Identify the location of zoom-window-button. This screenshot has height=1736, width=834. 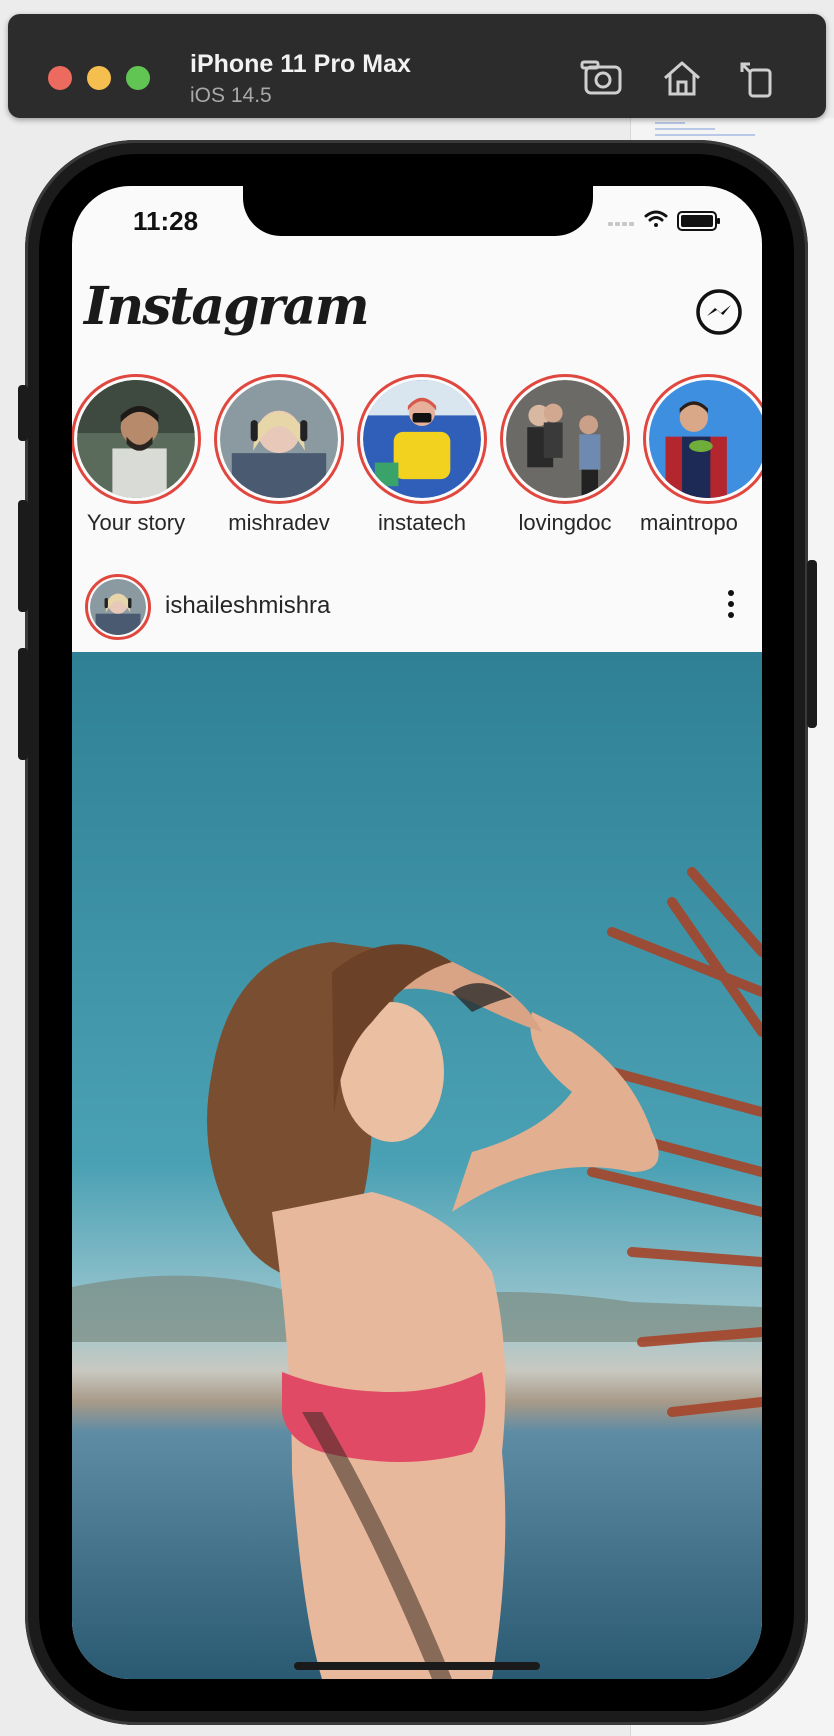
(138, 78).